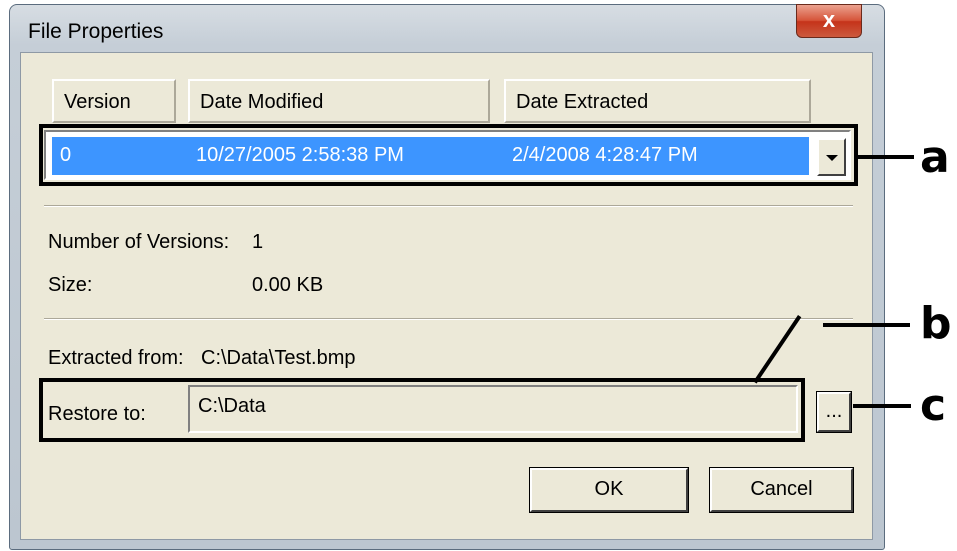  I want to click on extracted-from-value: C:\Data\Test.bmp, so click(278, 358).